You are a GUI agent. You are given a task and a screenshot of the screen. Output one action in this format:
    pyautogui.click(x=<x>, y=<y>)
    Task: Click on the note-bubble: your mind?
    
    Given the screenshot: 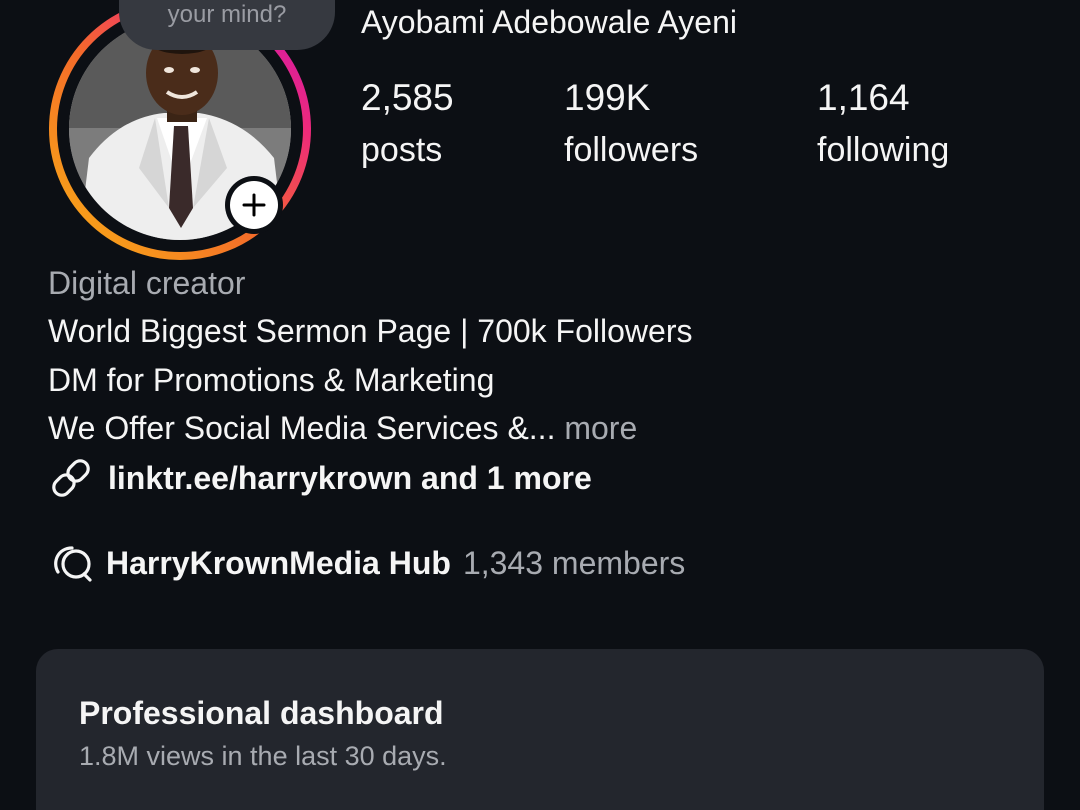 What is the action you would take?
    pyautogui.click(x=227, y=25)
    